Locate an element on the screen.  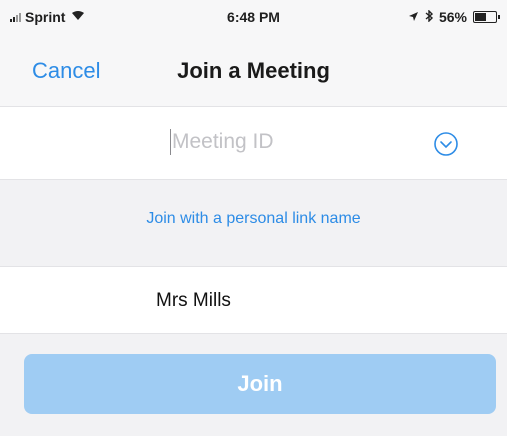
meeting-id-input is located at coordinates (270, 142).